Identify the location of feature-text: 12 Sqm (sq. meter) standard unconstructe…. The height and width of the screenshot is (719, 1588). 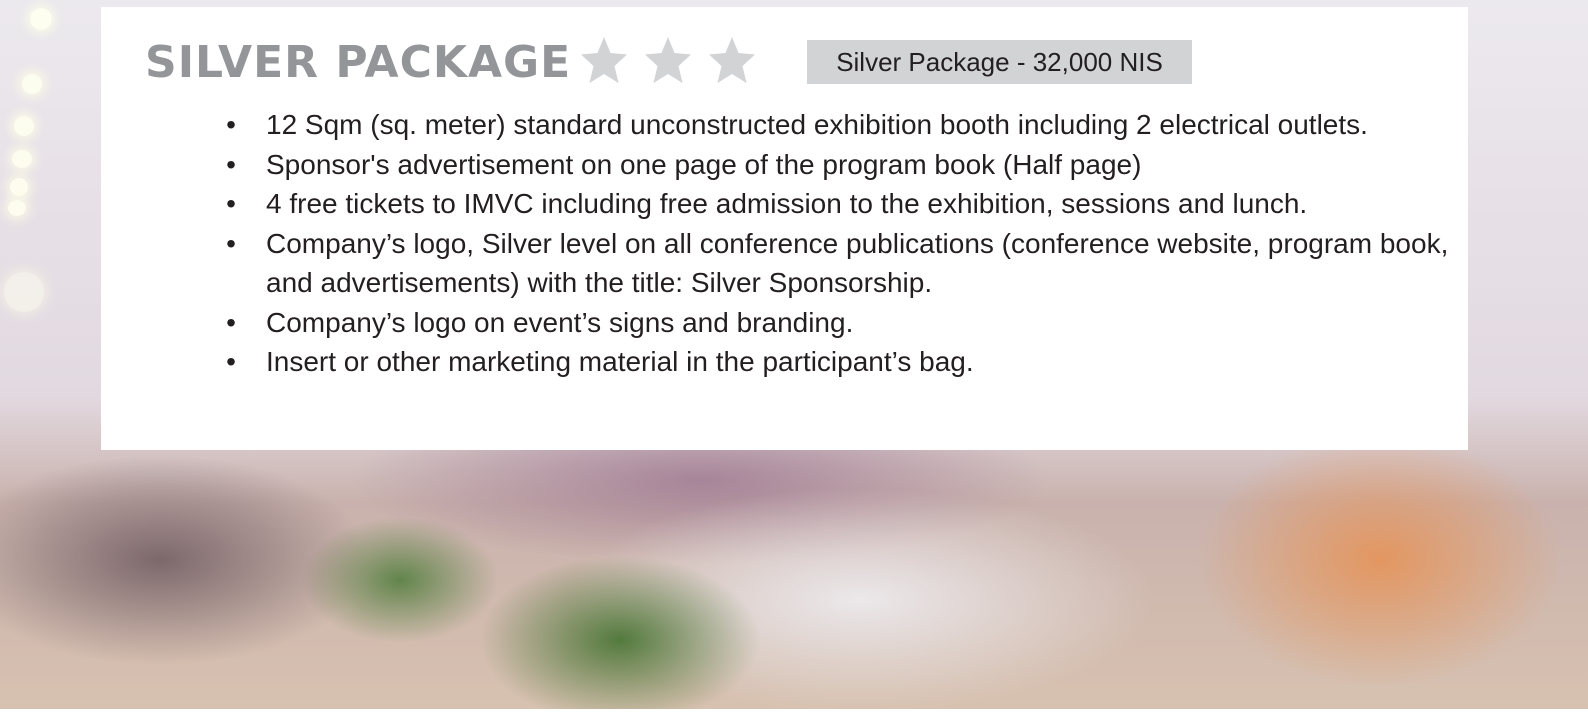
(817, 124).